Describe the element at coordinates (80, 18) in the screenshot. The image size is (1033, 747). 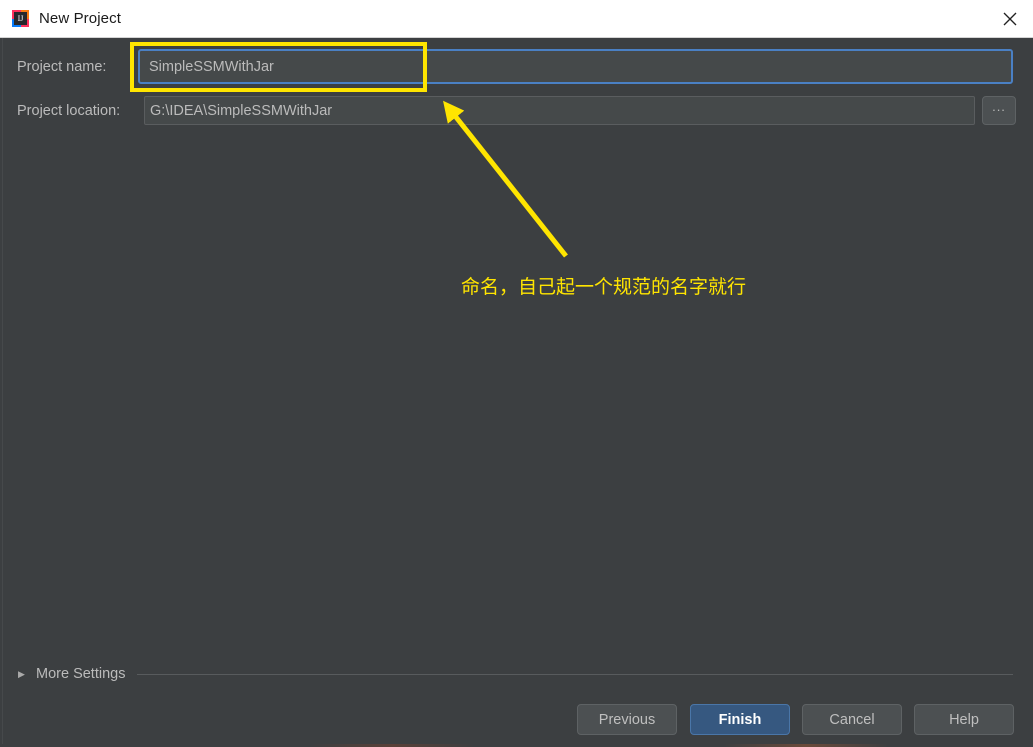
I see `window-title: New Project` at that location.